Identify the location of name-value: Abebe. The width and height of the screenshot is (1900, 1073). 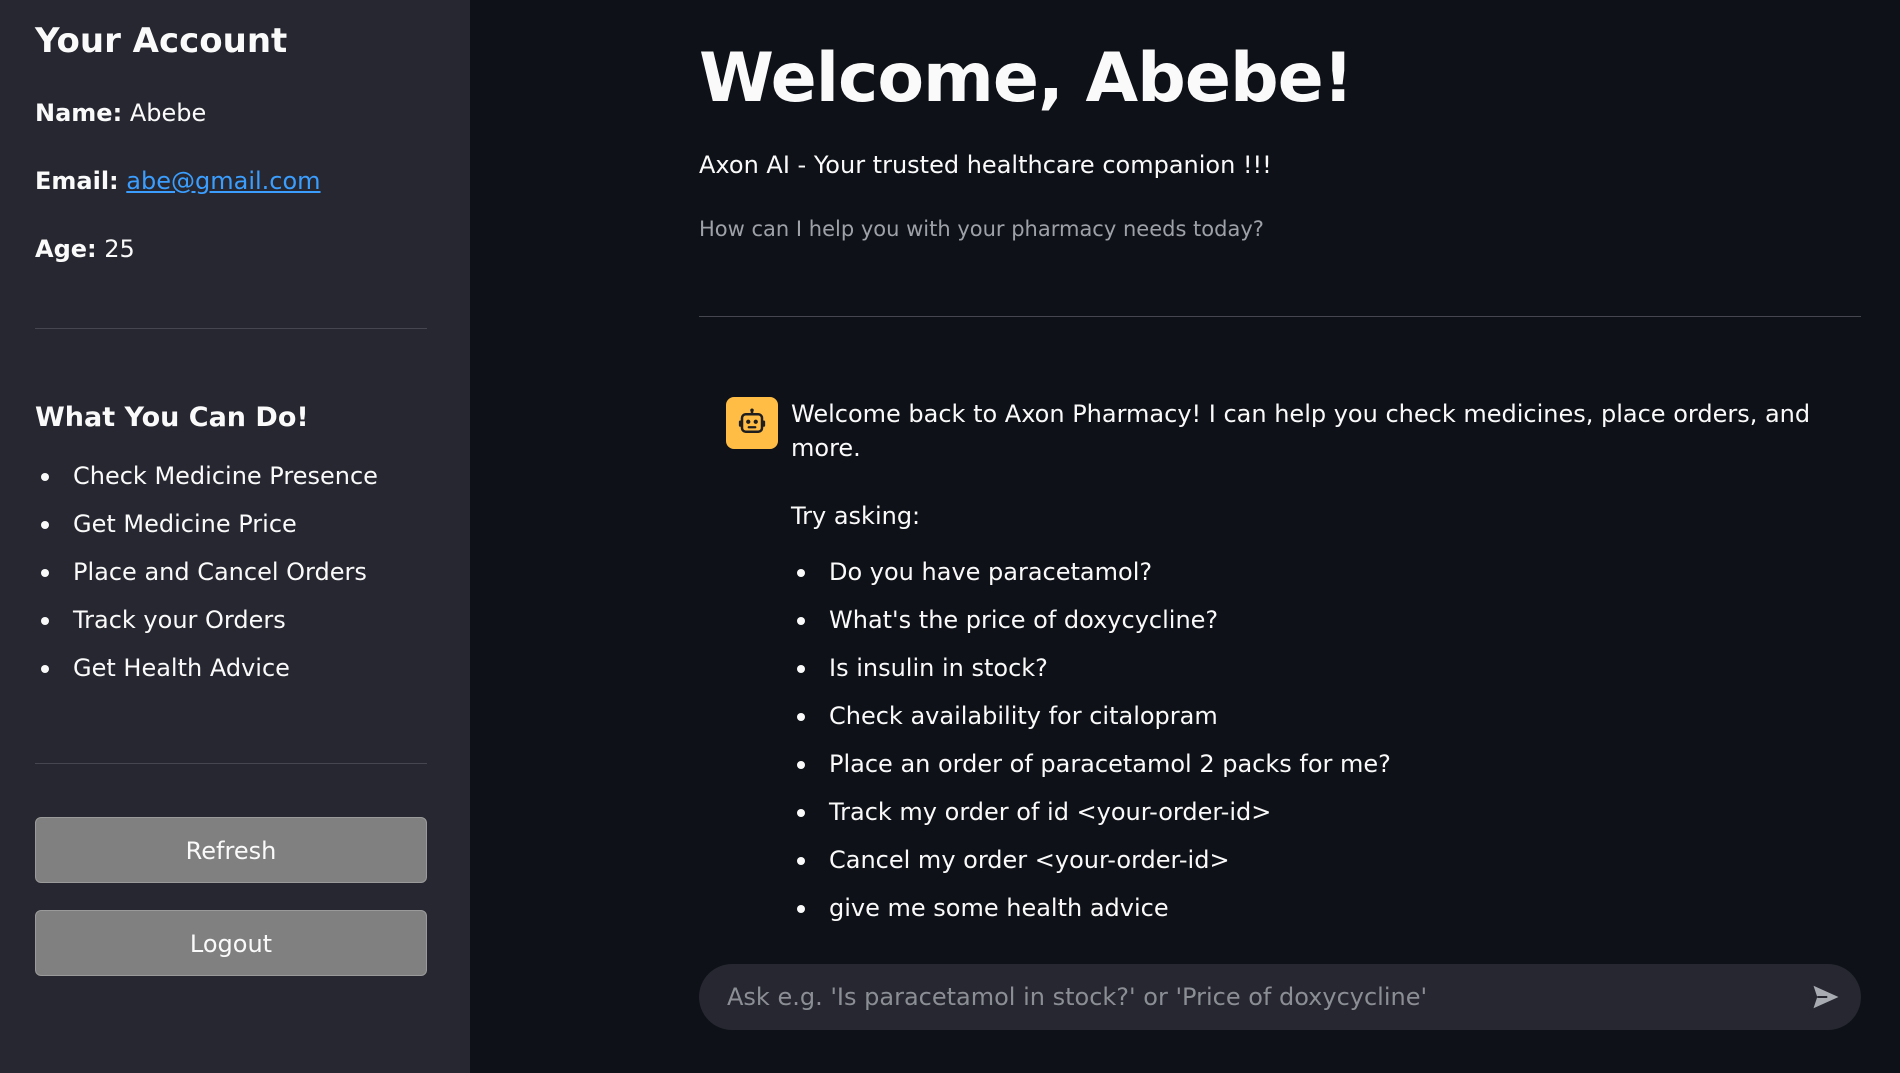
(168, 113).